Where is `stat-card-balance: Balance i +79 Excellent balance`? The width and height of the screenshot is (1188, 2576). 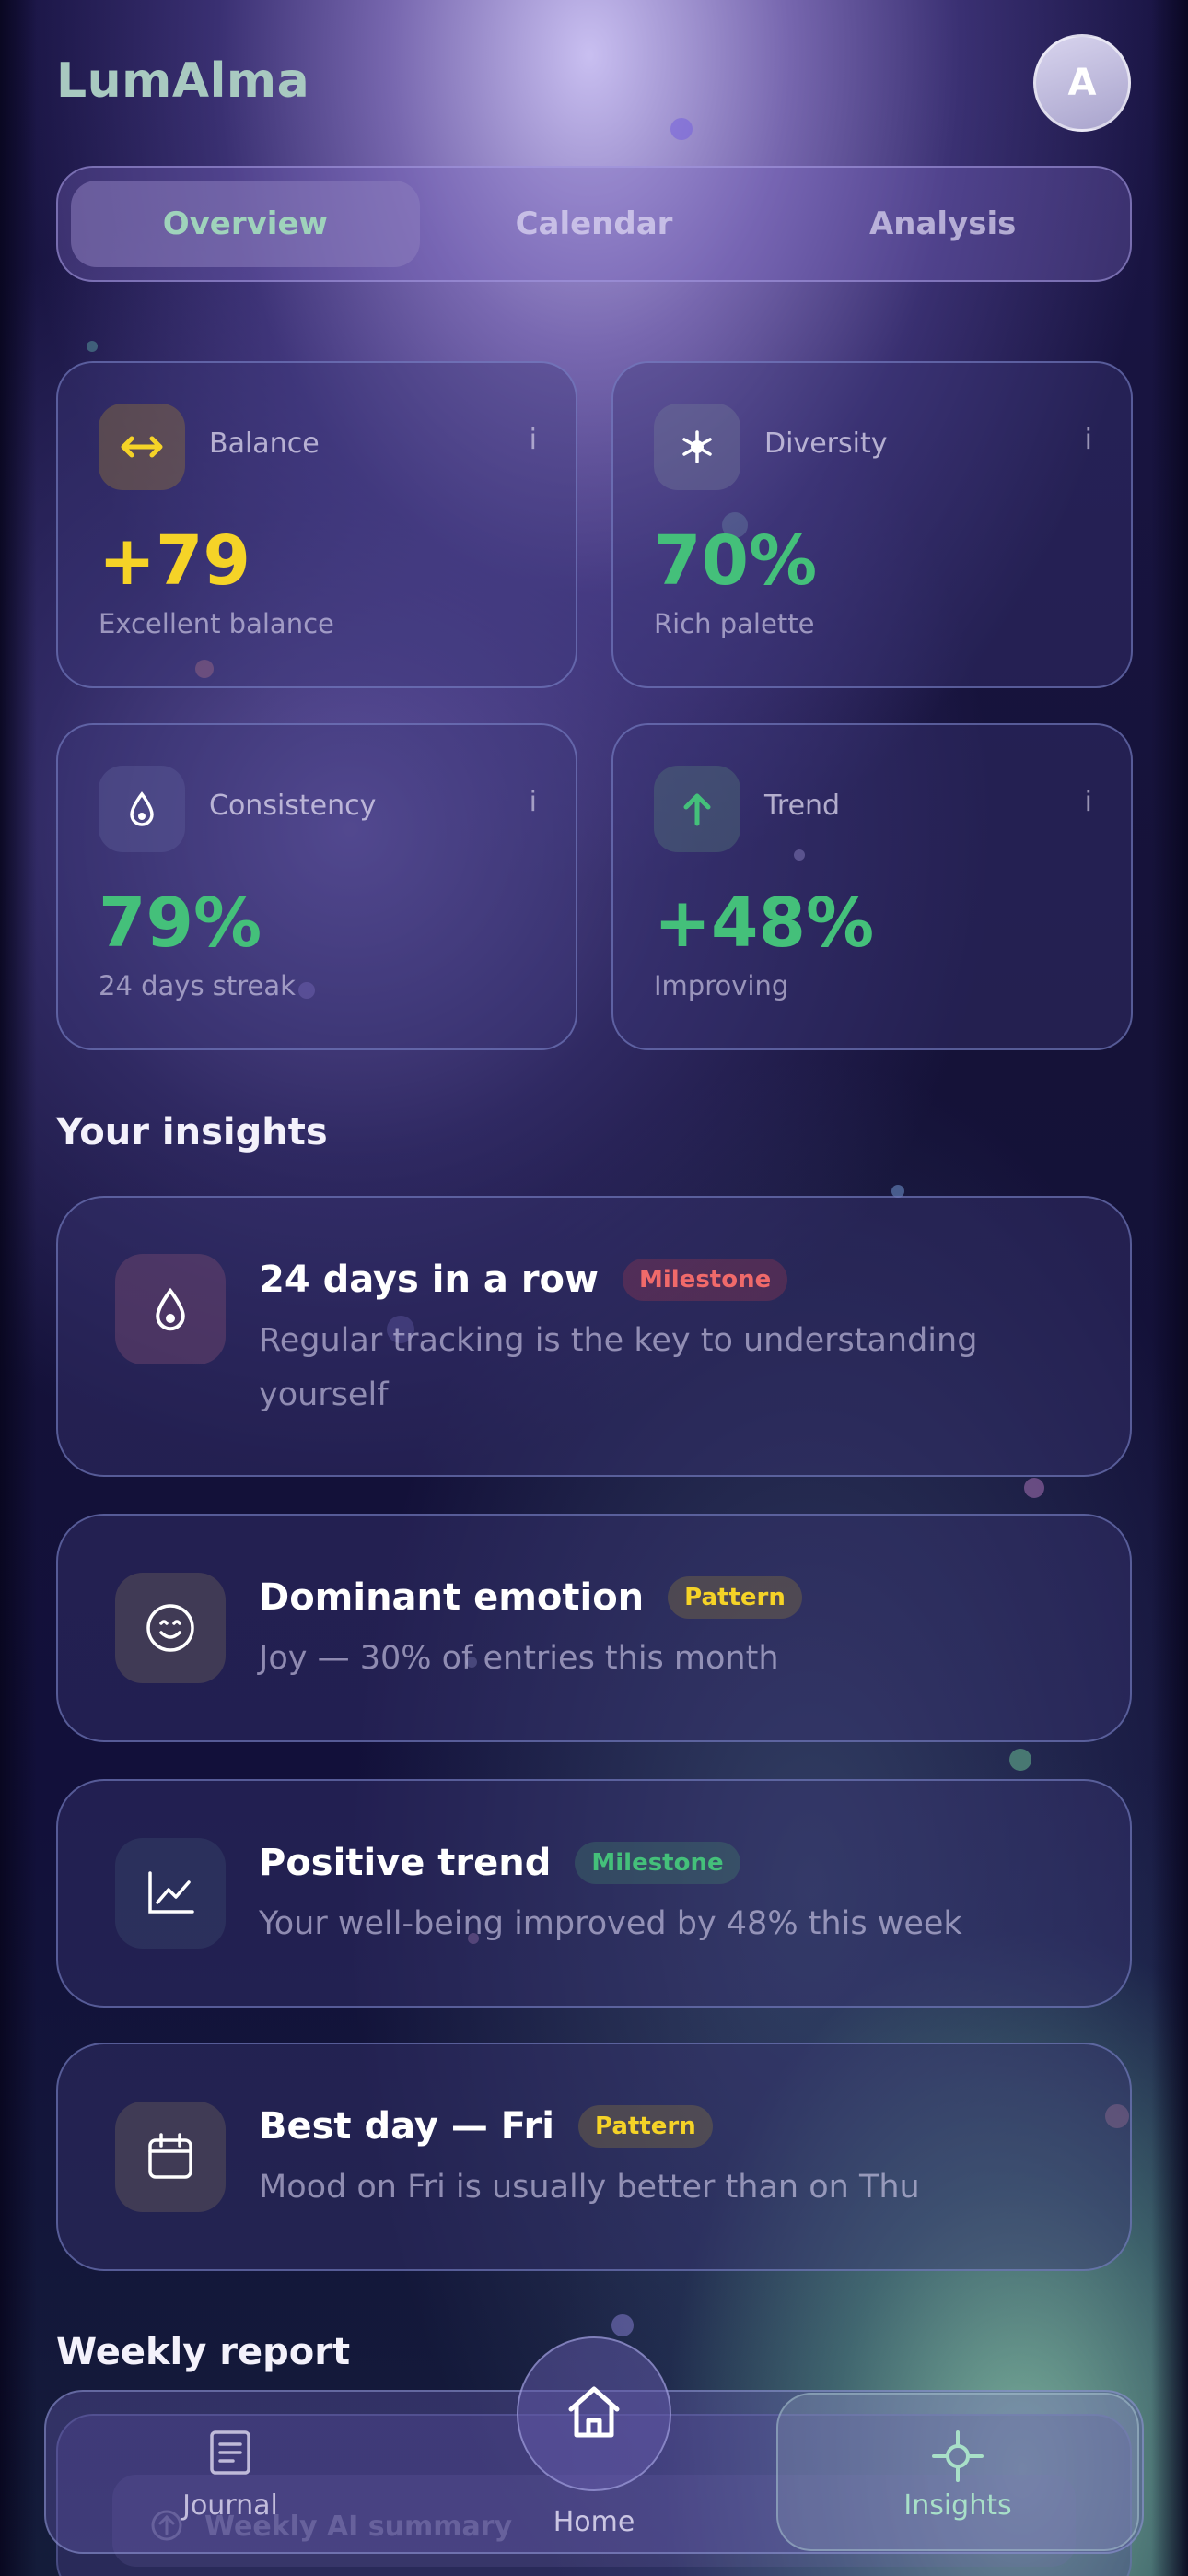 stat-card-balance: Balance i +79 Excellent balance is located at coordinates (316, 524).